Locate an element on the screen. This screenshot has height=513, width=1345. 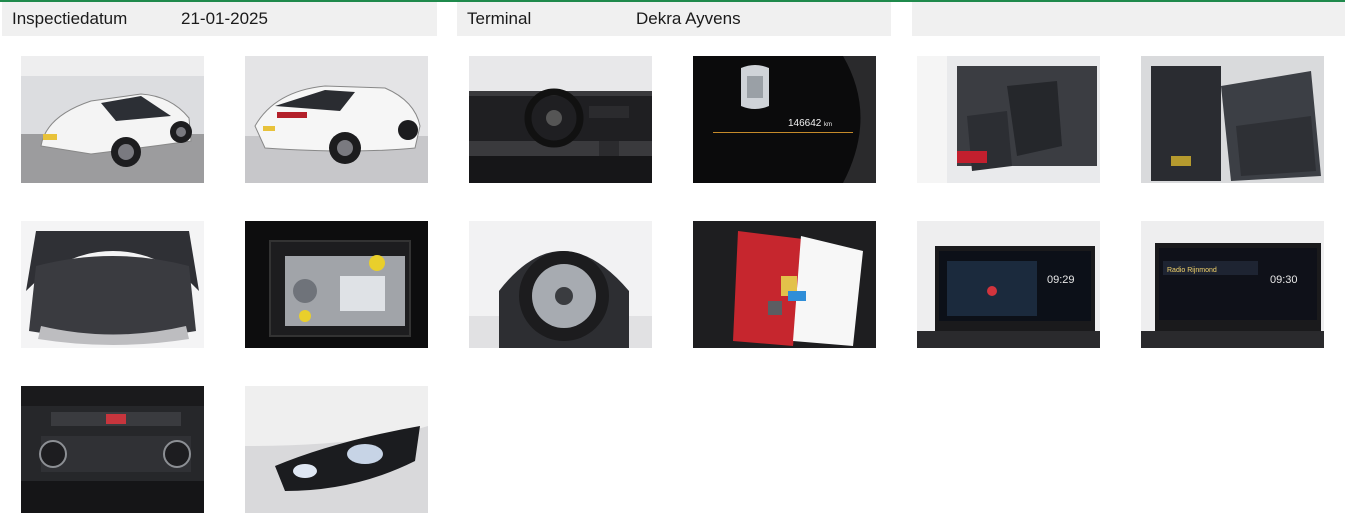
terminal-value: Dekra Ayvens is located at coordinates (688, 18).